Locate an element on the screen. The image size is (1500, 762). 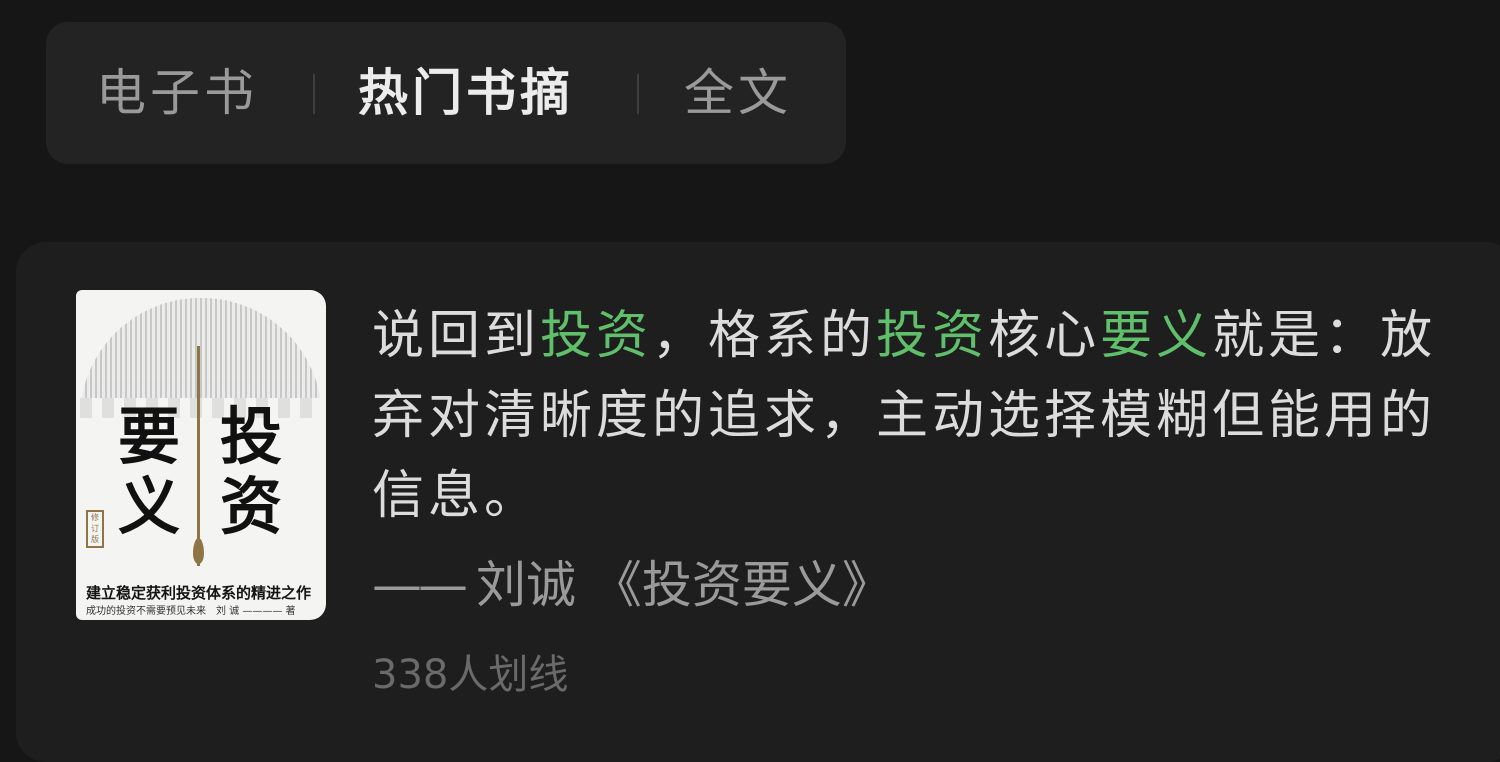
quote-segment: 说回到 is located at coordinates (456, 336).